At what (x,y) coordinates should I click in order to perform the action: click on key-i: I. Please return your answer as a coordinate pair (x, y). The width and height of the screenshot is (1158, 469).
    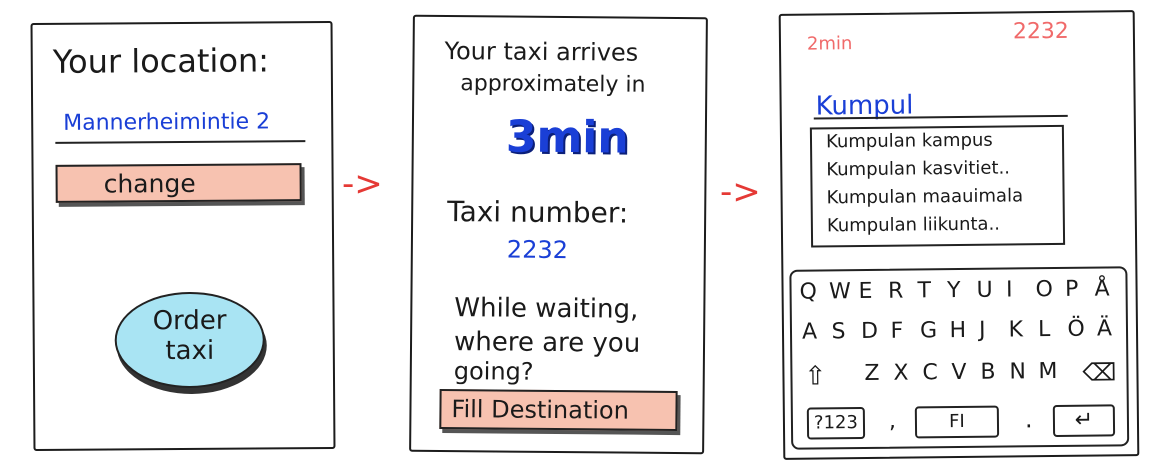
    Looking at the image, I should click on (1009, 289).